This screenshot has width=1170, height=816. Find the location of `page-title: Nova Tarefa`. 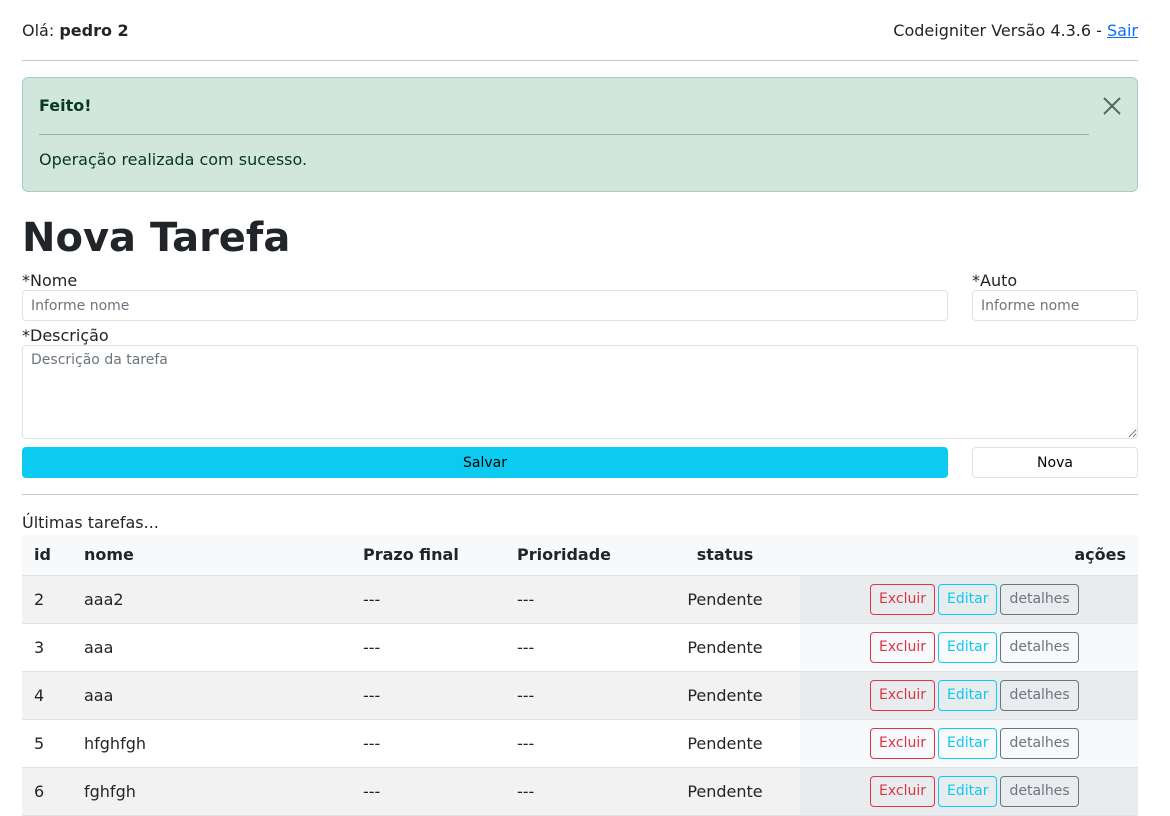

page-title: Nova Tarefa is located at coordinates (156, 238).